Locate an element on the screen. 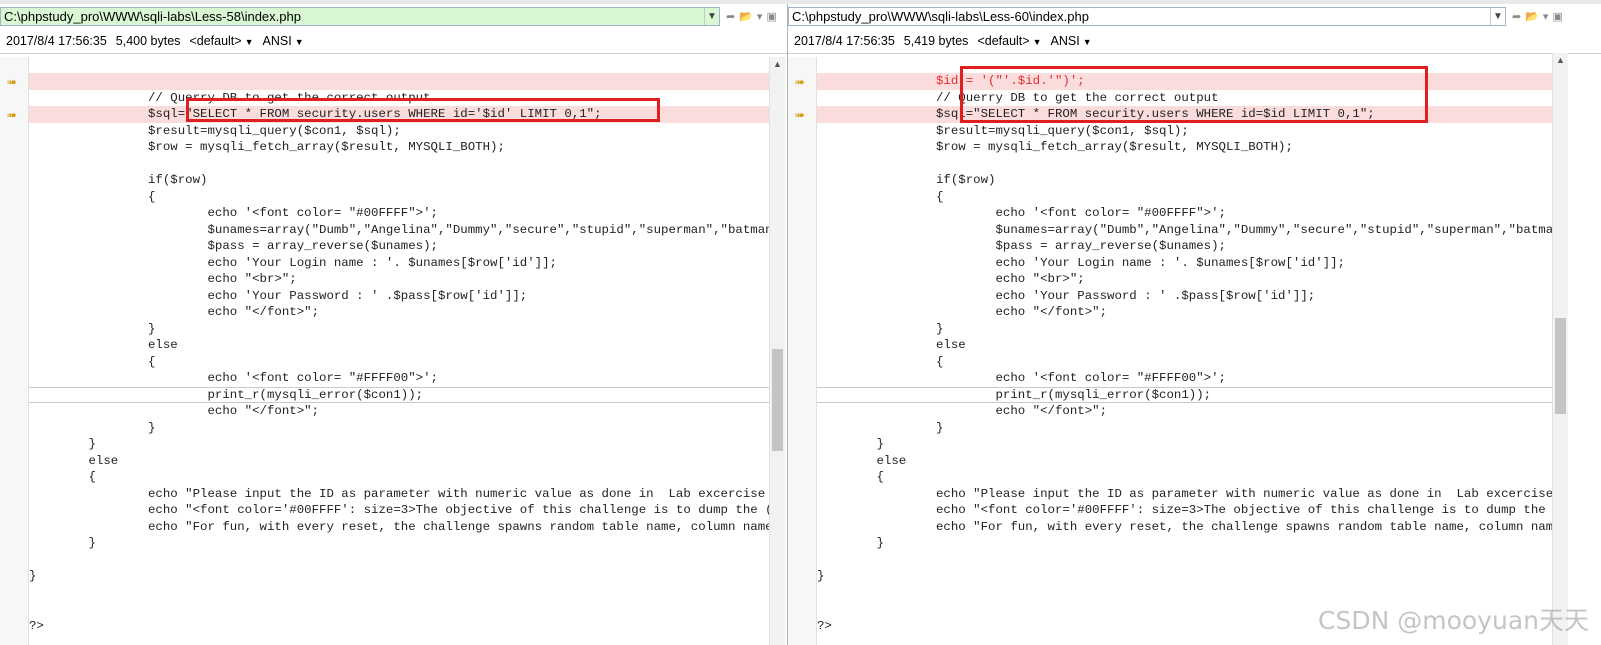 This screenshot has width=1601, height=645. right-syntax-dropdown: <default> ▼ is located at coordinates (1009, 41).